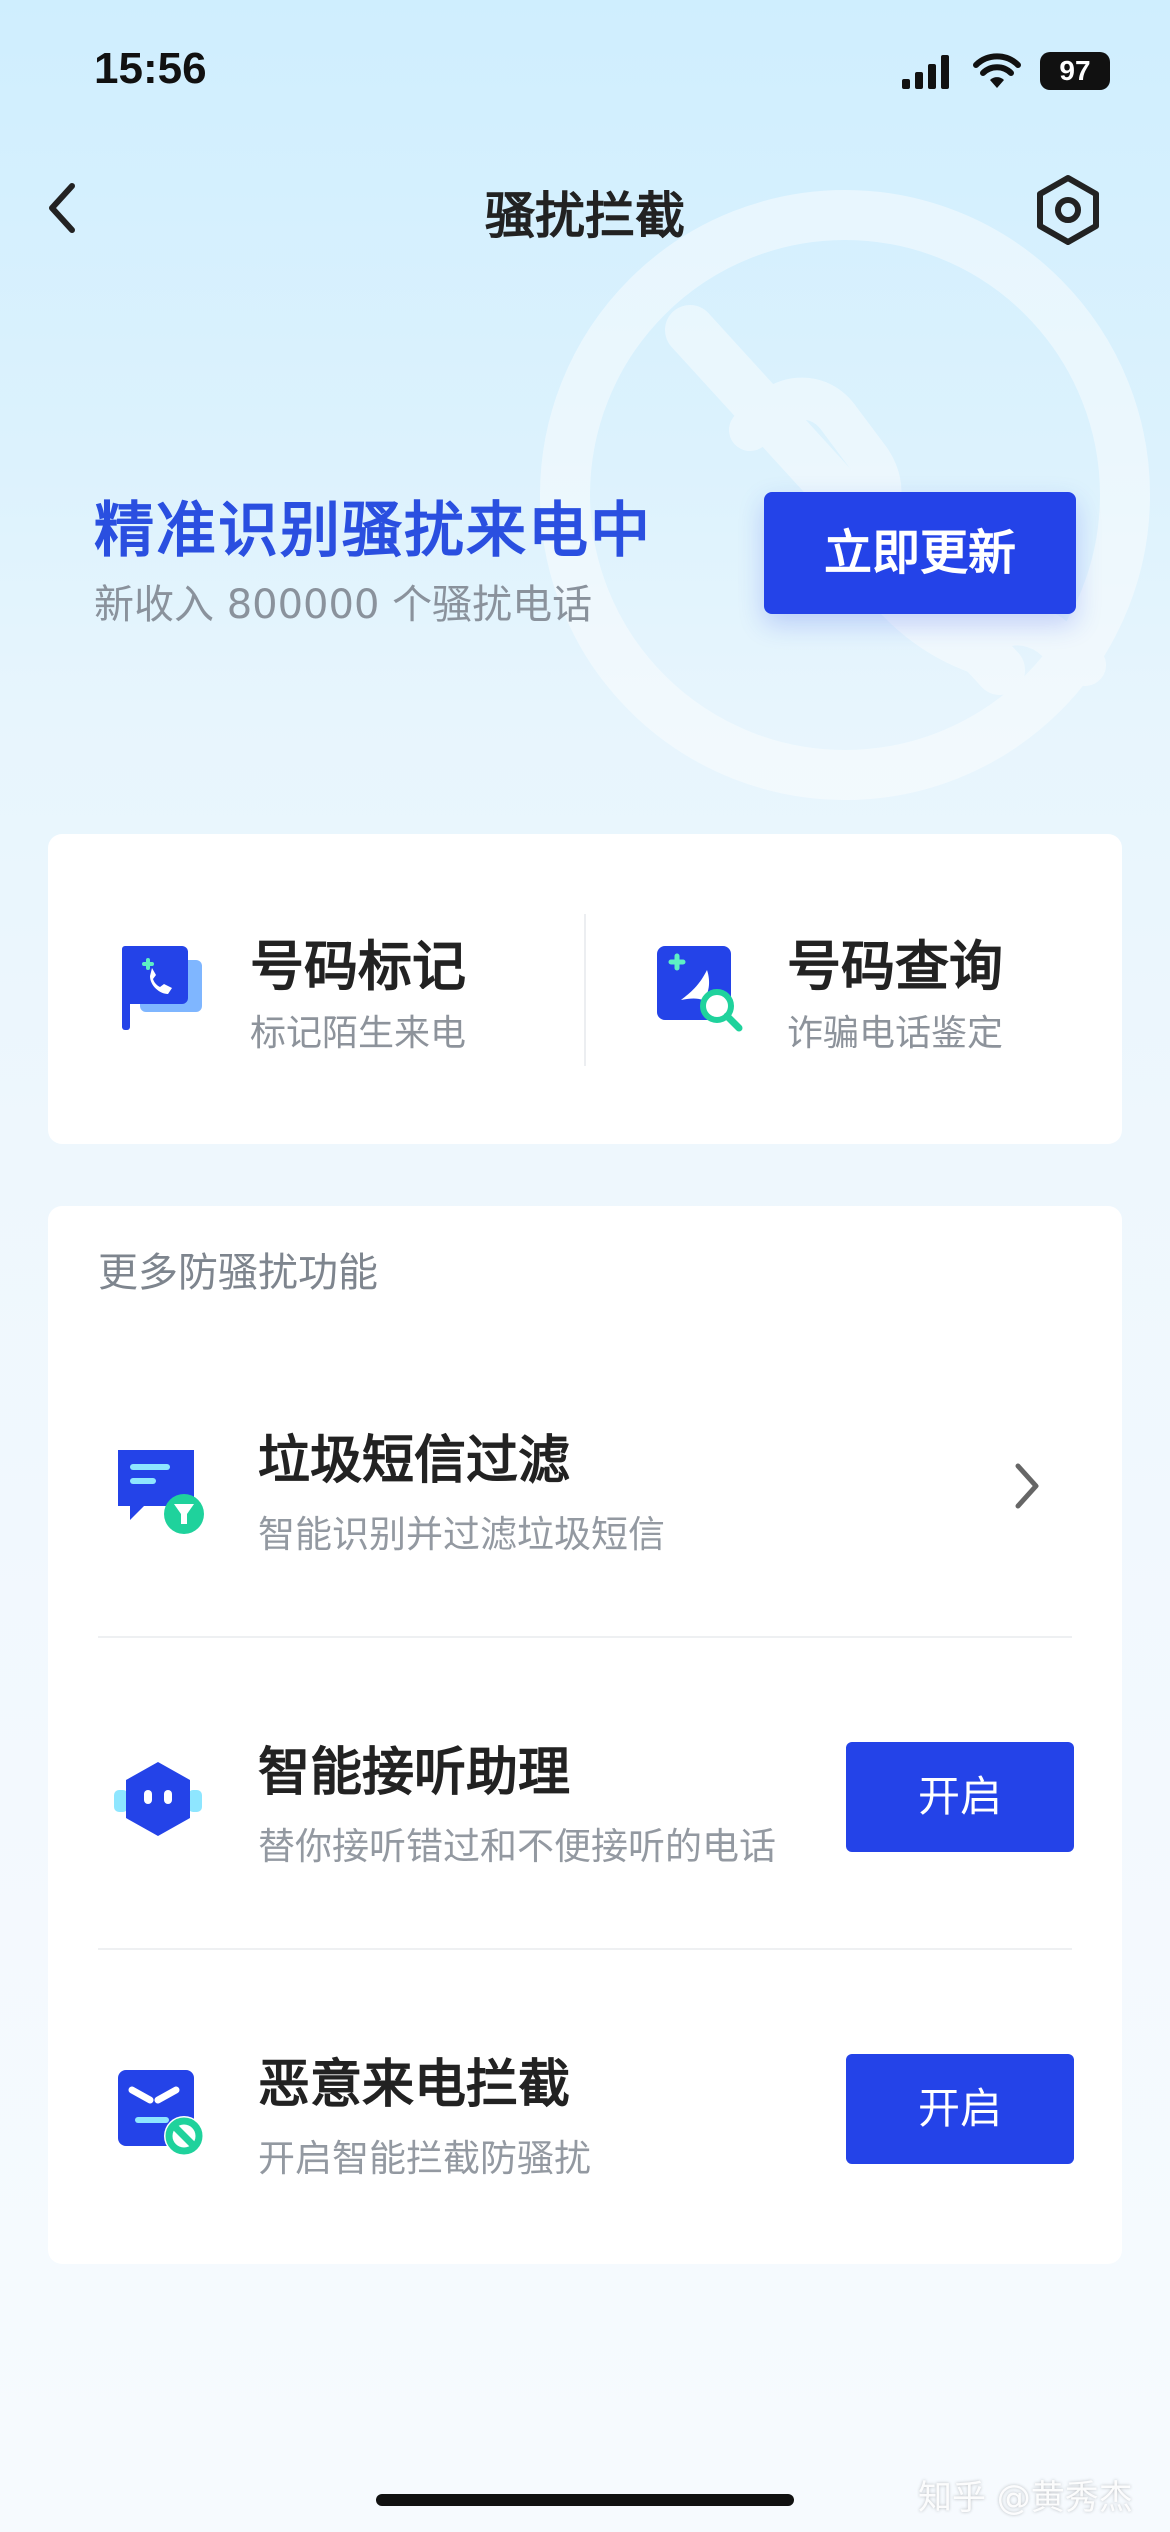 Image resolution: width=1170 pixels, height=2532 pixels. Describe the element at coordinates (997, 70) in the screenshot. I see `wifi-icon` at that location.